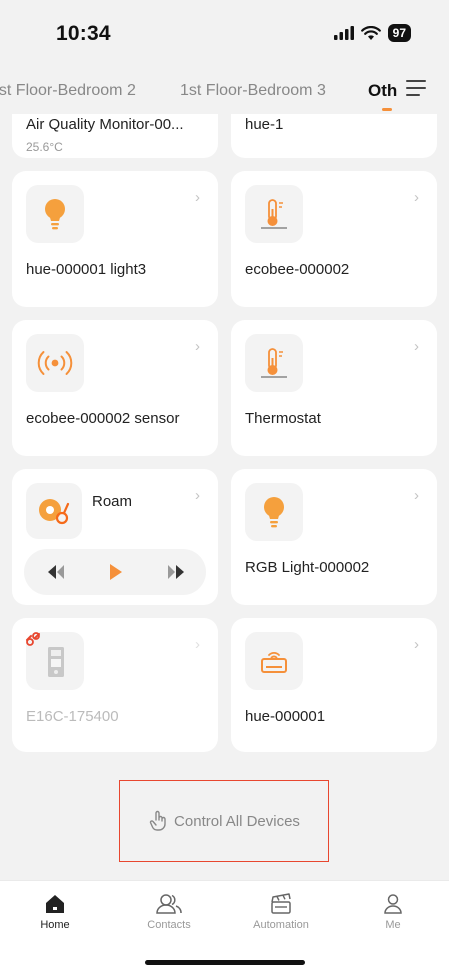  What do you see at coordinates (169, 904) in the screenshot?
I see `contacts-icon` at bounding box center [169, 904].